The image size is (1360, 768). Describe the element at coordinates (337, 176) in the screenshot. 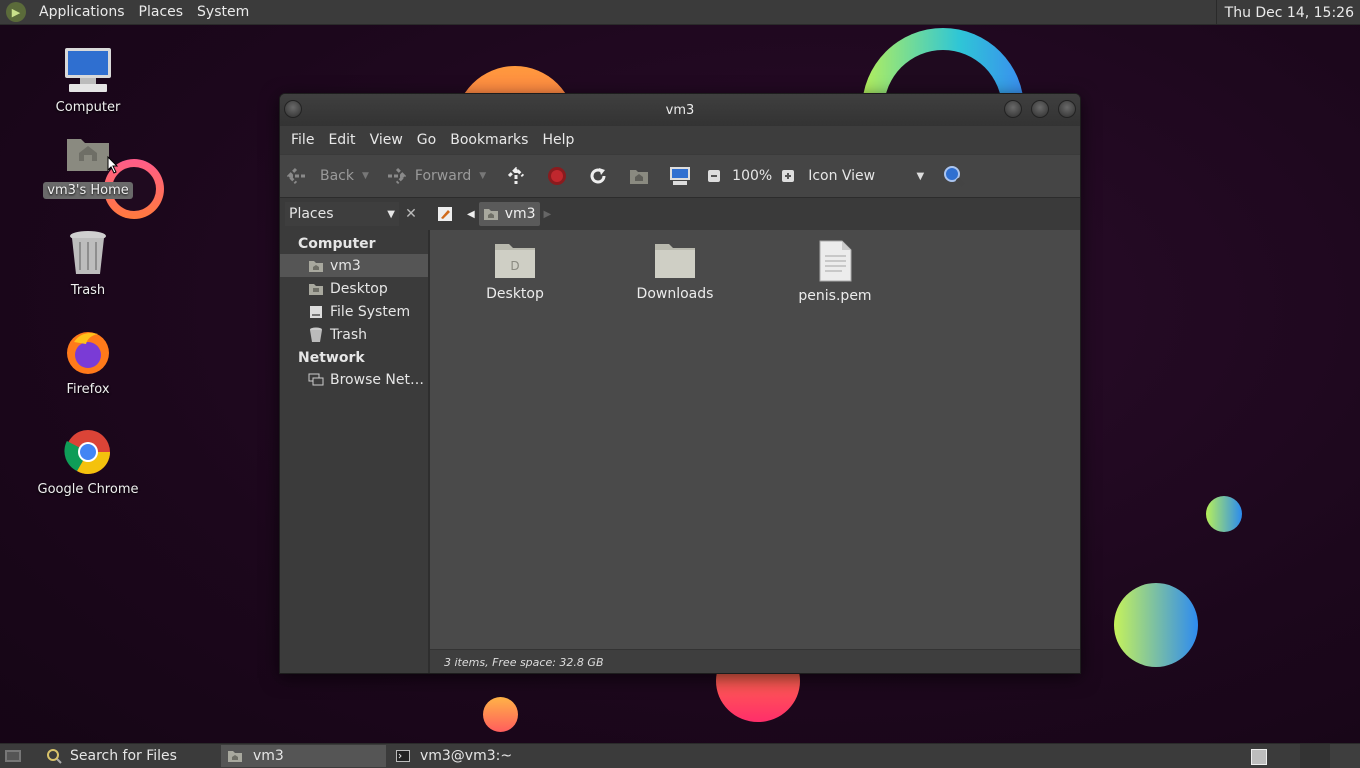

I see `back-label: Back` at that location.